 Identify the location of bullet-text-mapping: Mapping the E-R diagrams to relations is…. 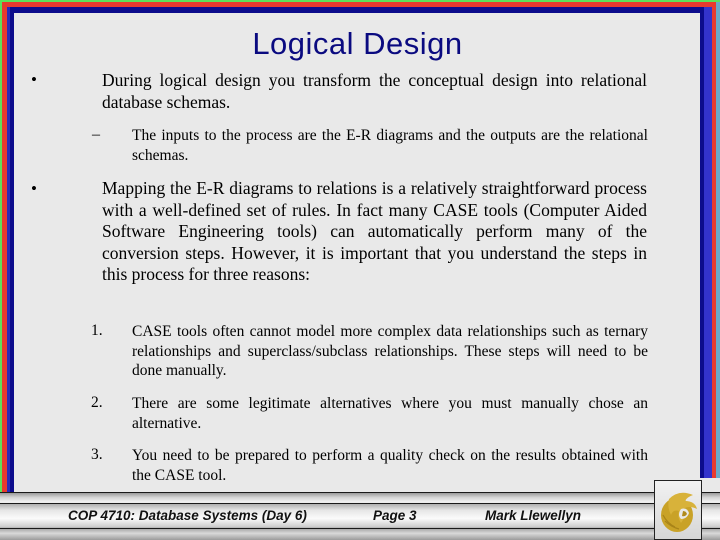
(374, 231).